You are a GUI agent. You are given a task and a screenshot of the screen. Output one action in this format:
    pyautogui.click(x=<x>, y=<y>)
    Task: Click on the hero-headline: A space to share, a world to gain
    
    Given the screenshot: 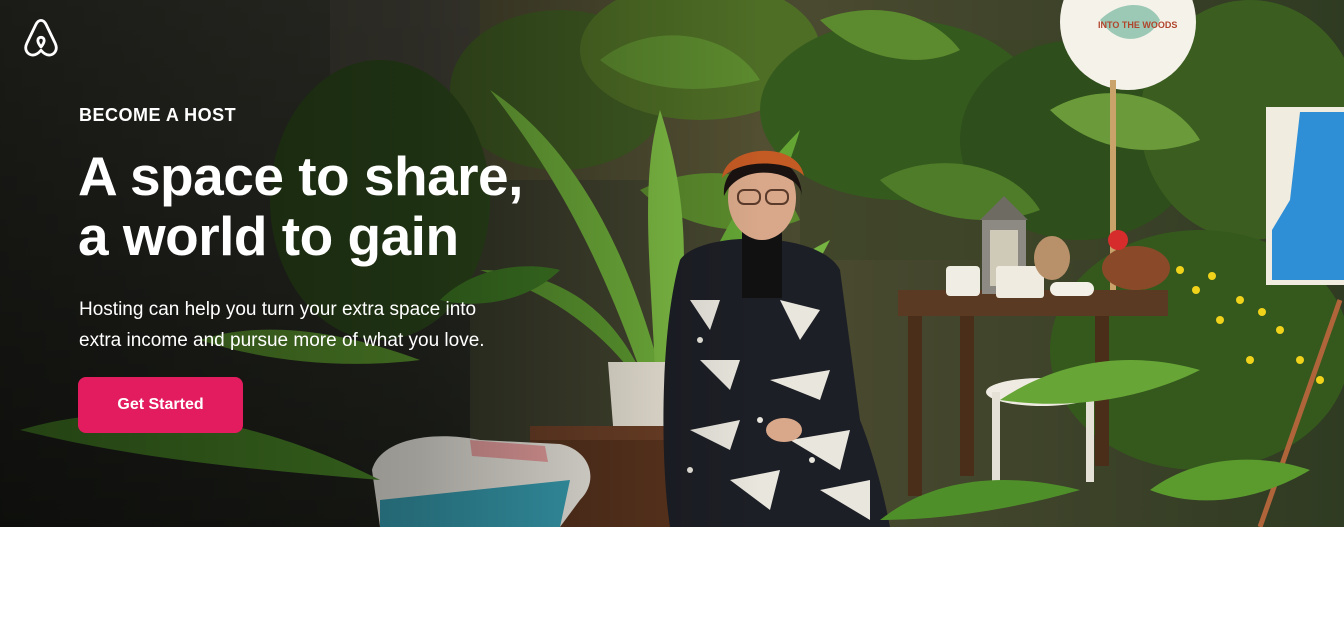 What is the action you would take?
    pyautogui.click(x=358, y=206)
    